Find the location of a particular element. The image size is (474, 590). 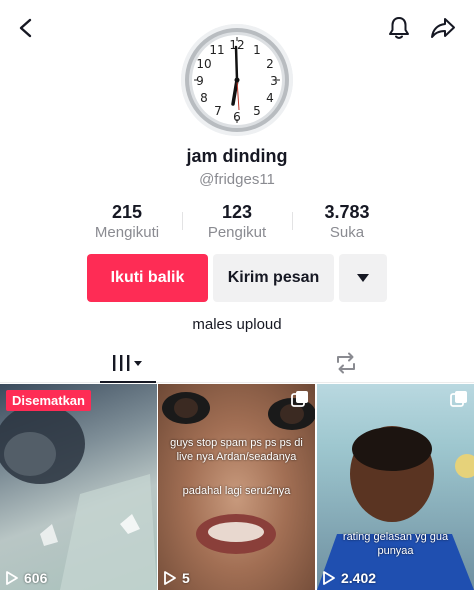

share-arrow-icon is located at coordinates (443, 28).